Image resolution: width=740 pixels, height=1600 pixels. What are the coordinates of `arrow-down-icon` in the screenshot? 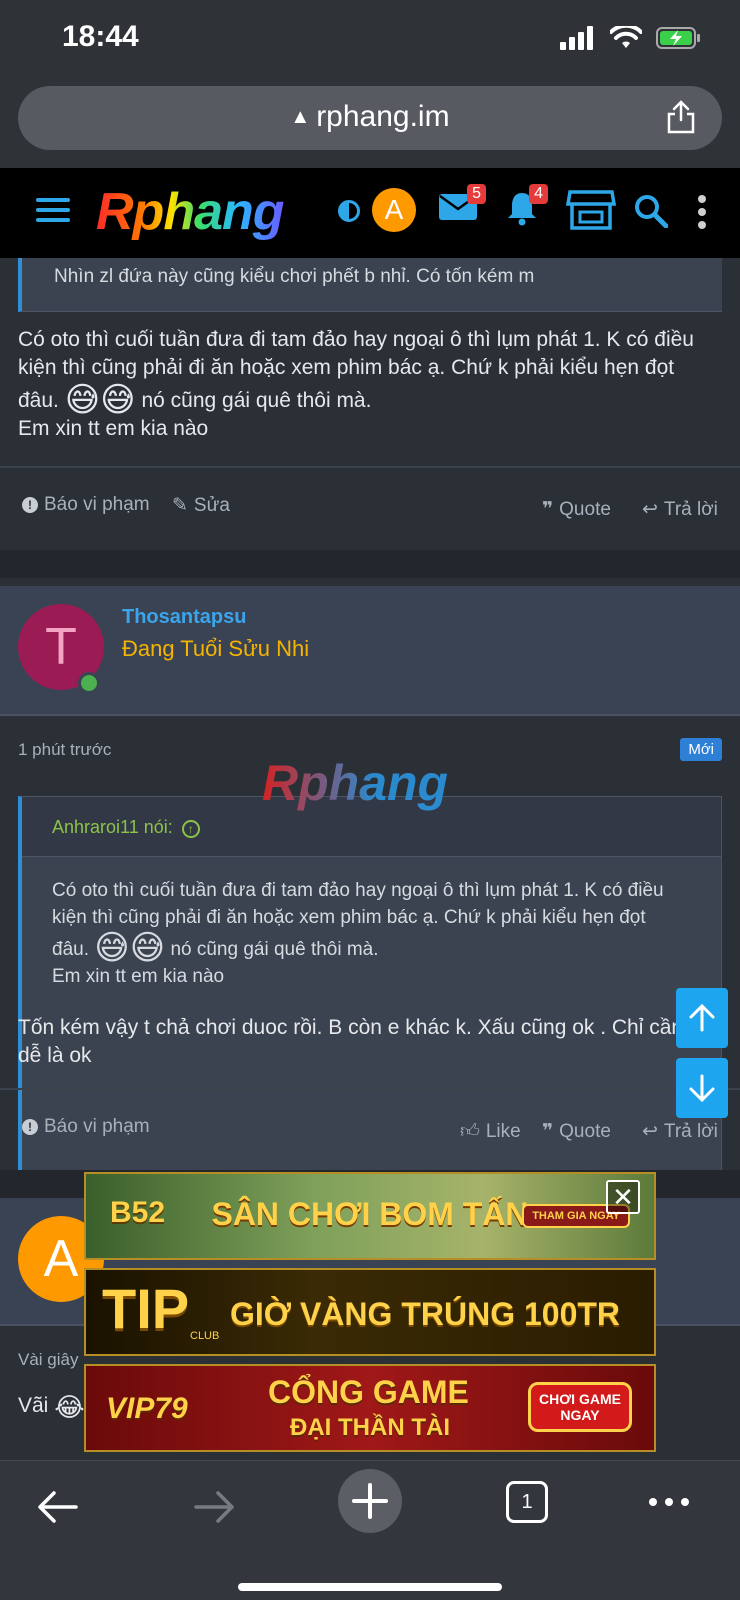 It's located at (702, 1088).